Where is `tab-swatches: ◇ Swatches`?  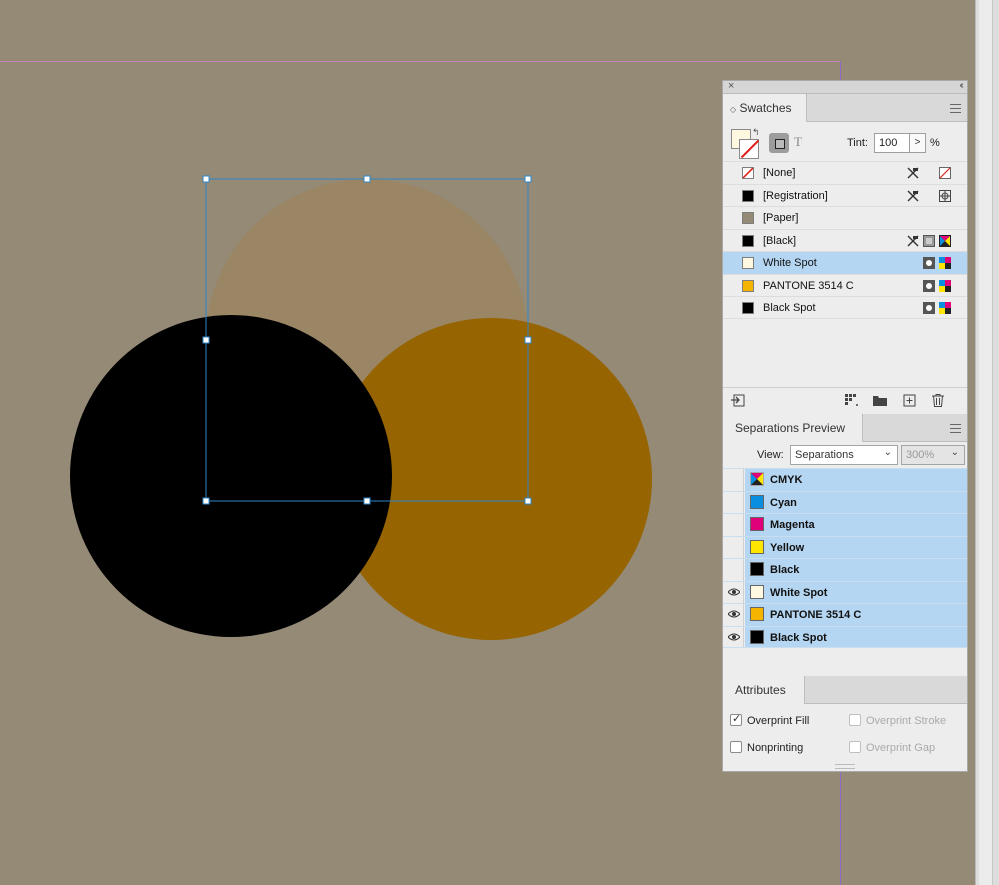
tab-swatches: ◇ Swatches is located at coordinates (765, 108).